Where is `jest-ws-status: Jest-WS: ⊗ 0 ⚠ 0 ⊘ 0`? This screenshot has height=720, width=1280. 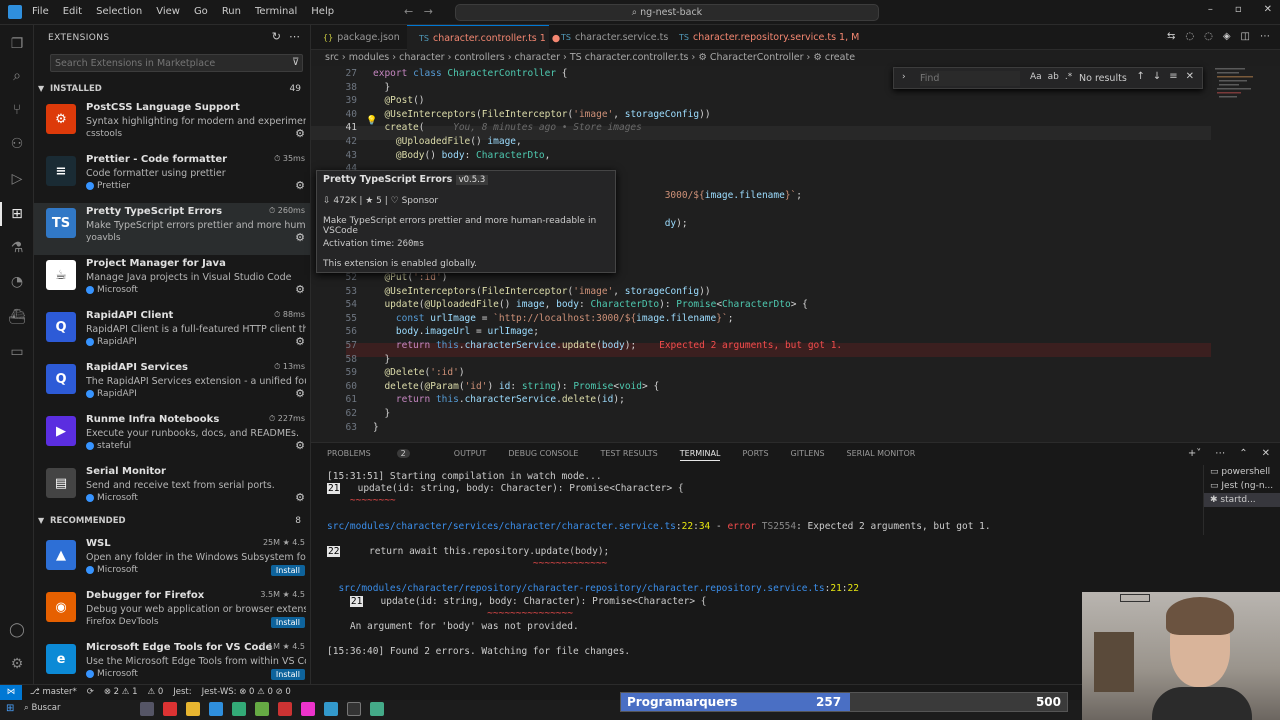 jest-ws-status: Jest-WS: ⊗ 0 ⚠ 0 ⊘ 0 is located at coordinates (246, 692).